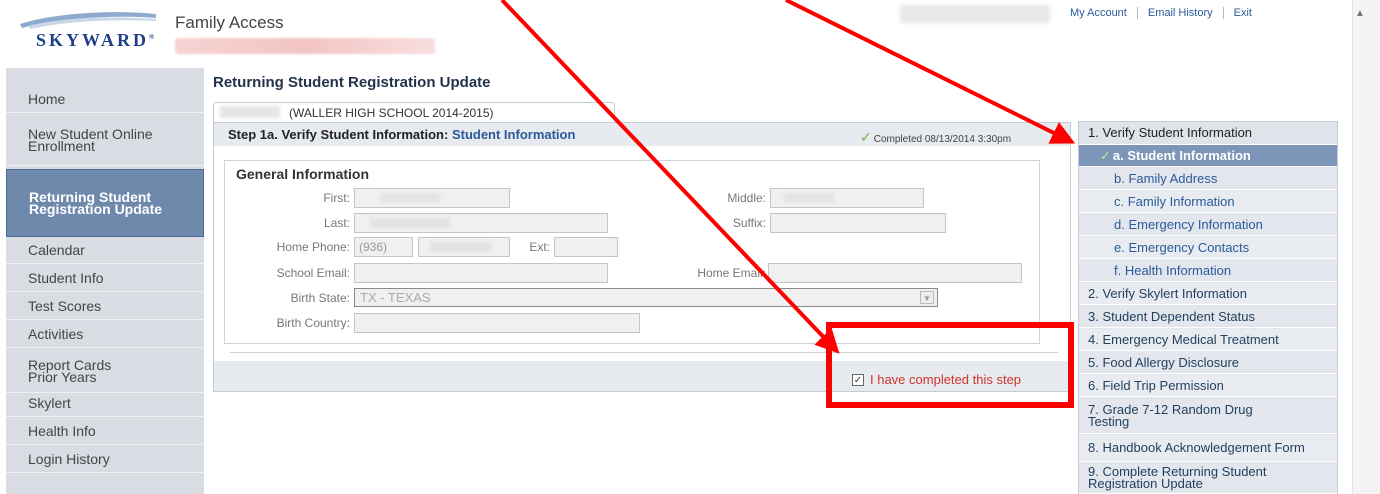 This screenshot has height=494, width=1380. Describe the element at coordinates (410, 198) in the screenshot. I see `redacted-first` at that location.